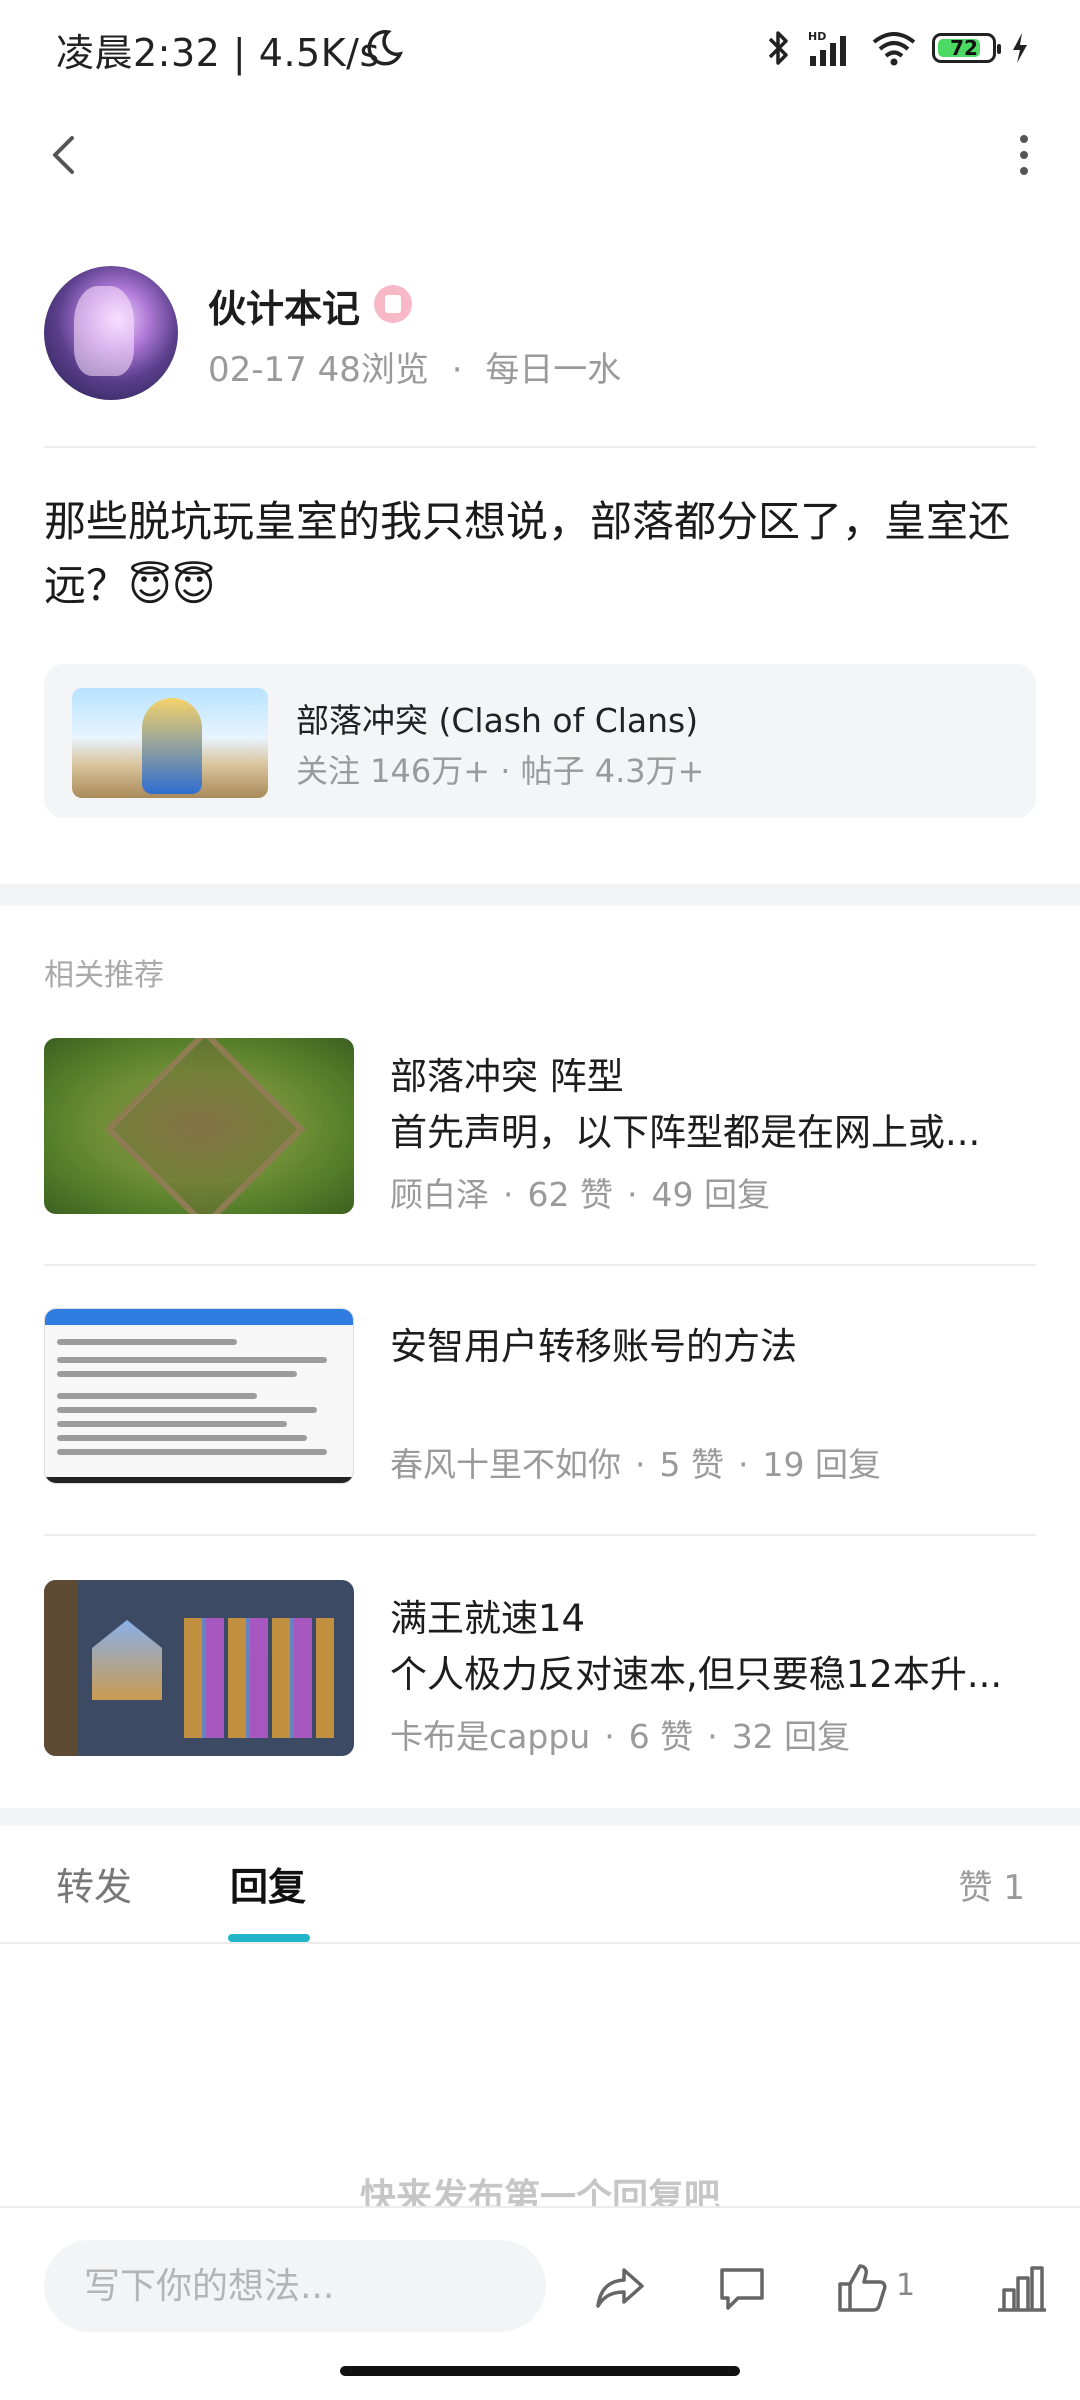  What do you see at coordinates (821, 1464) in the screenshot?
I see `recommendation-replies: 19 回复` at bounding box center [821, 1464].